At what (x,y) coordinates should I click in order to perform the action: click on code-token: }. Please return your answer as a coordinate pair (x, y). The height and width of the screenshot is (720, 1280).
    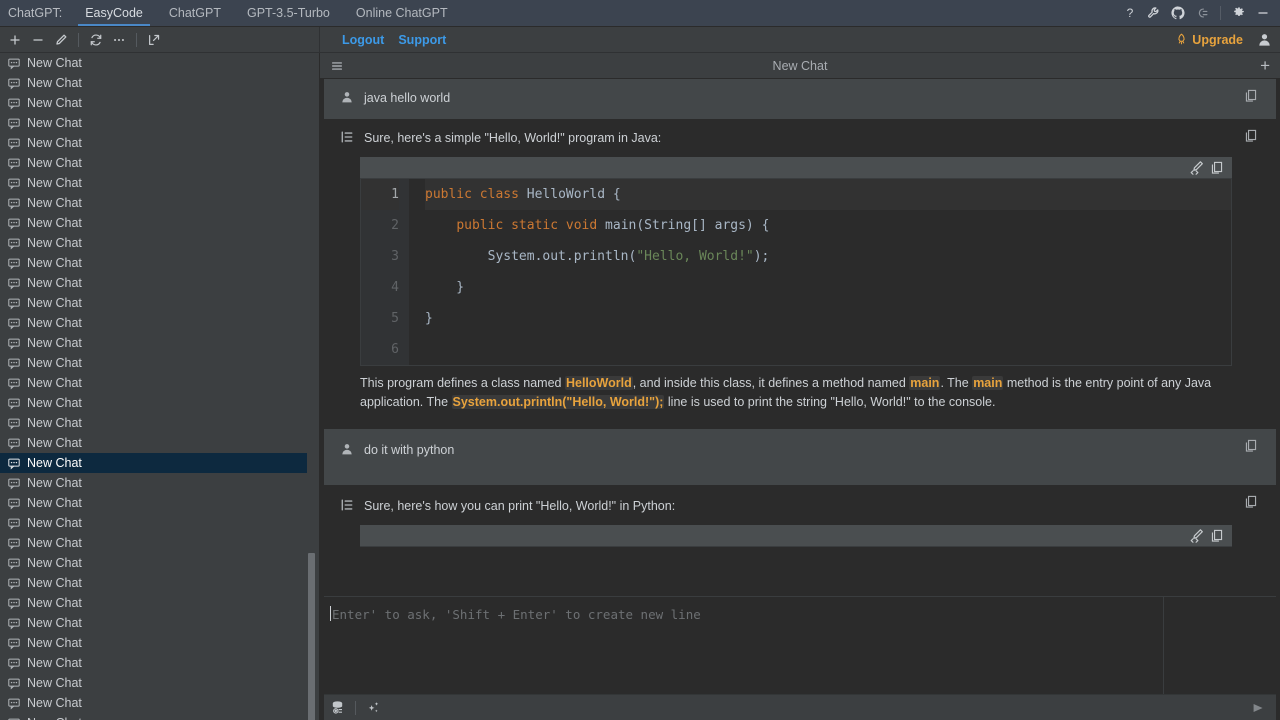
    Looking at the image, I should click on (429, 318).